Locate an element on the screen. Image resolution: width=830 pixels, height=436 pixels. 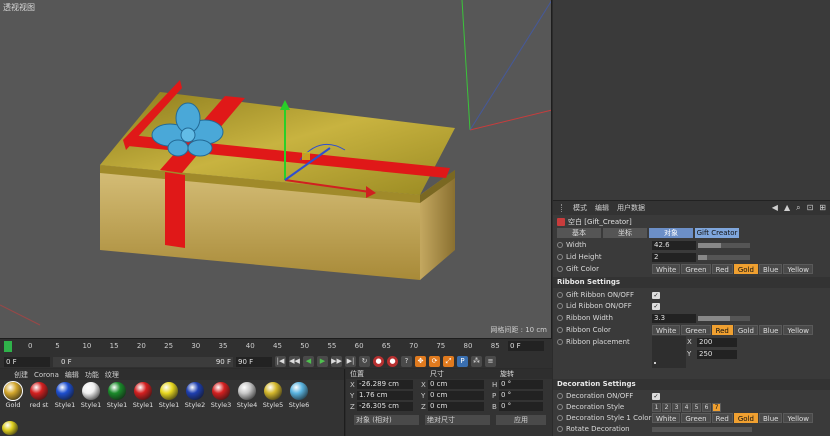
ribbon-color-gold: Gold is located at coordinates (745, 330).